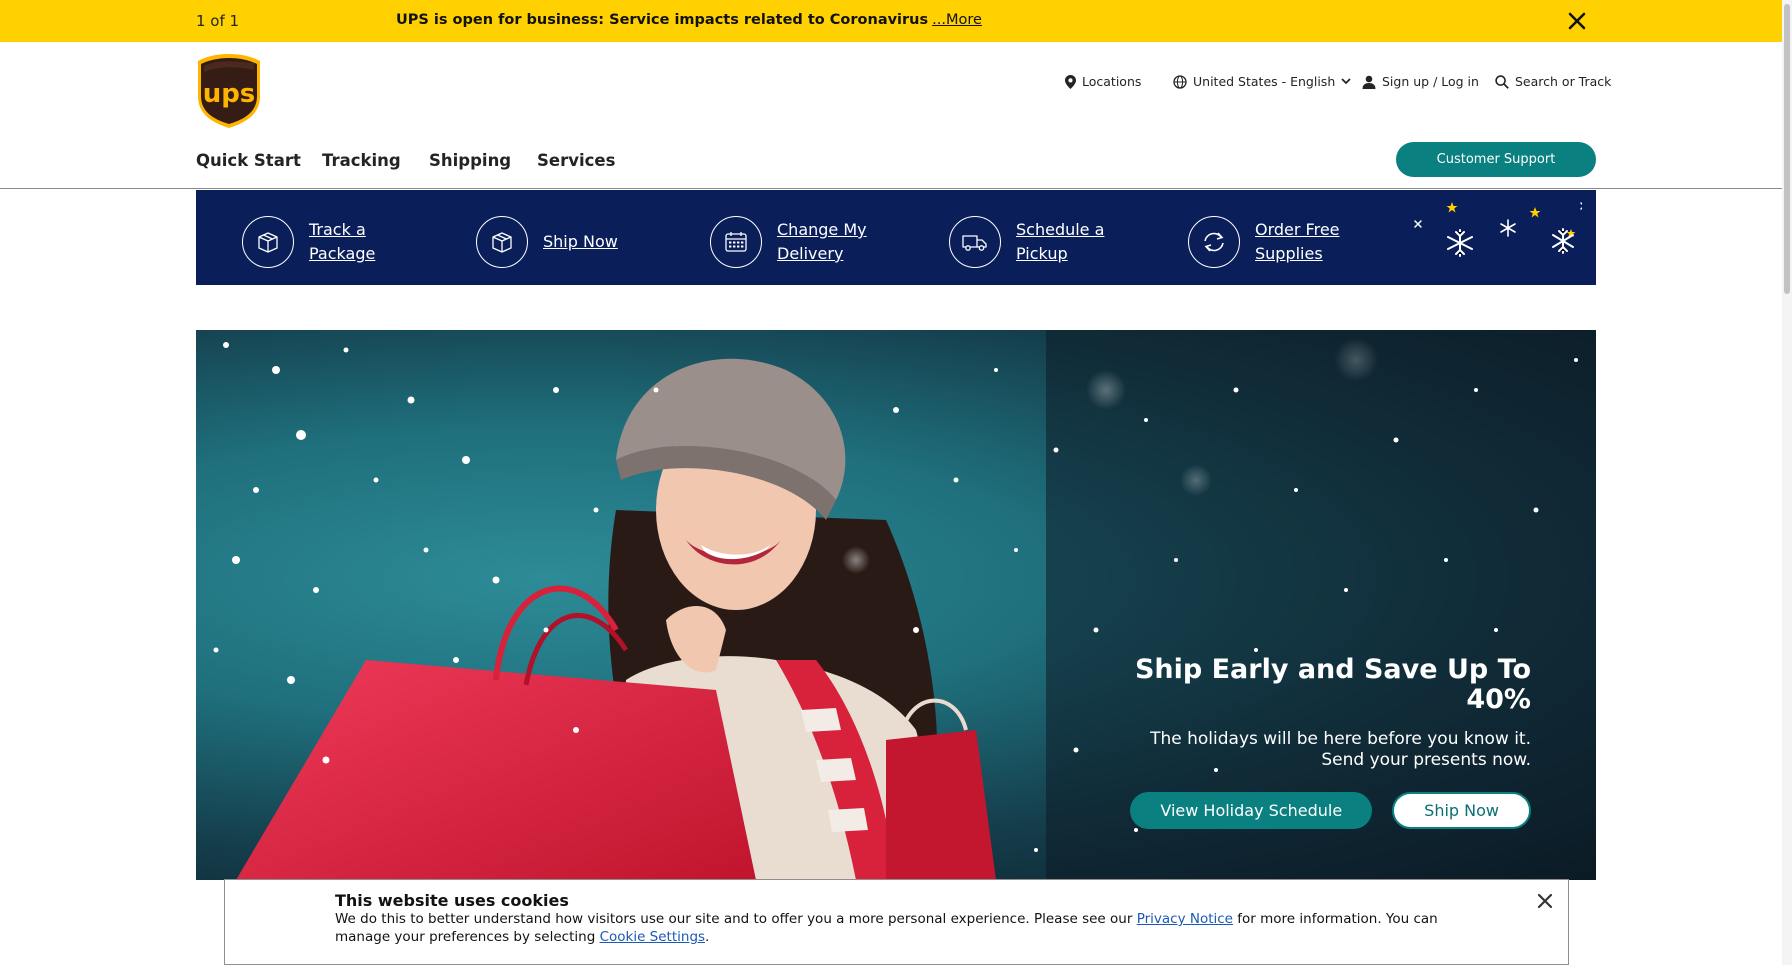  What do you see at coordinates (736, 242) in the screenshot?
I see `calendar-icon` at bounding box center [736, 242].